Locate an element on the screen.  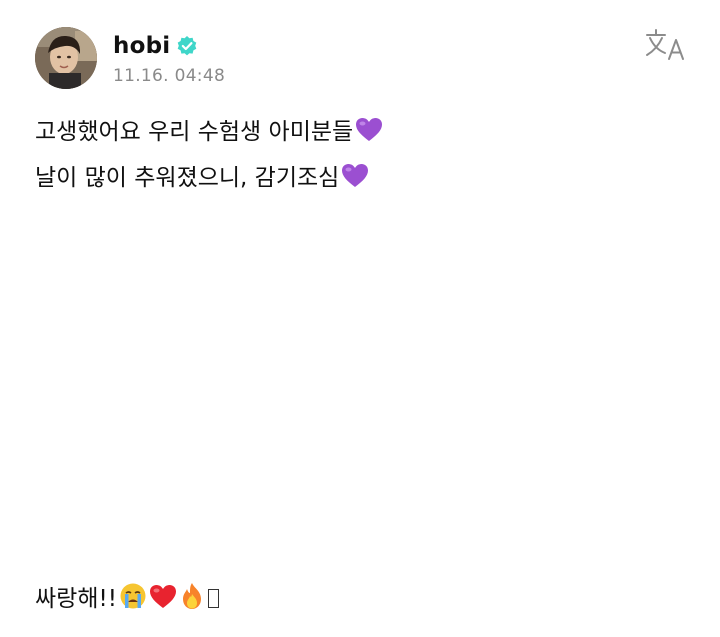
post-header: hobi 11.16. 04:48 is located at coordinates (130, 58).